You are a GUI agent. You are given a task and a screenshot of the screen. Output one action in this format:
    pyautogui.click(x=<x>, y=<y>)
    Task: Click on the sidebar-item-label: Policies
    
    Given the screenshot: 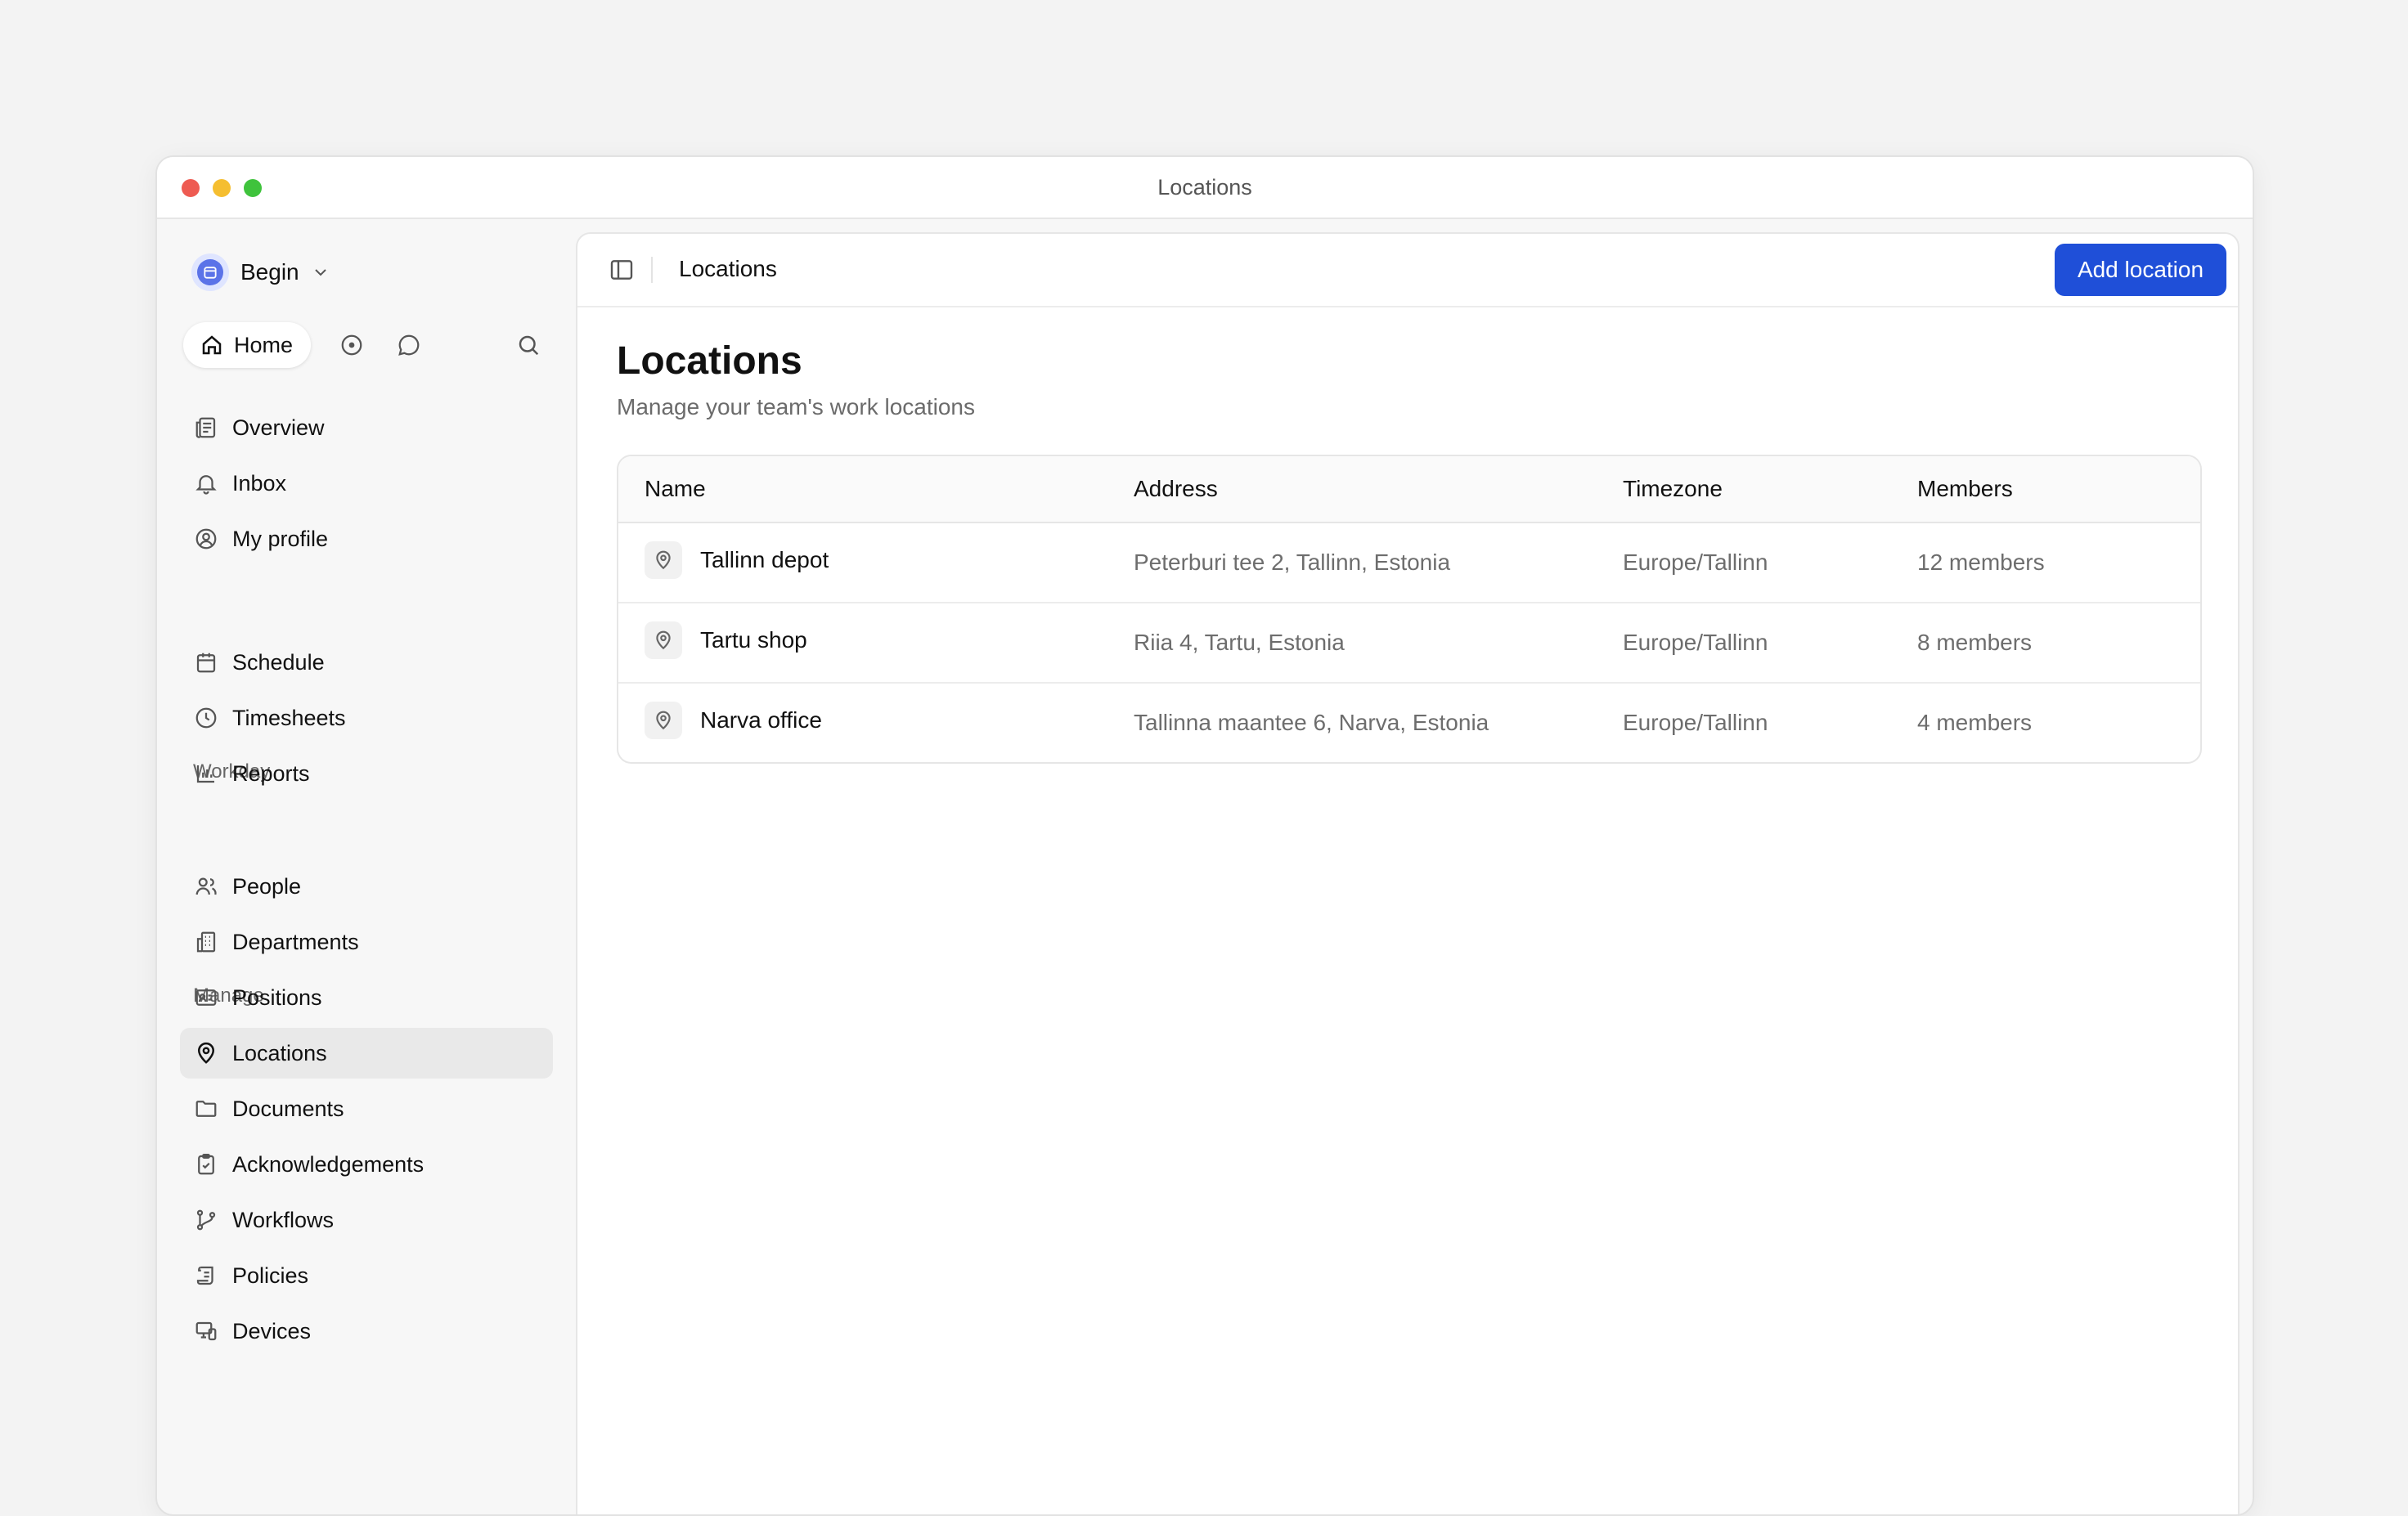 What is the action you would take?
    pyautogui.click(x=270, y=1275)
    